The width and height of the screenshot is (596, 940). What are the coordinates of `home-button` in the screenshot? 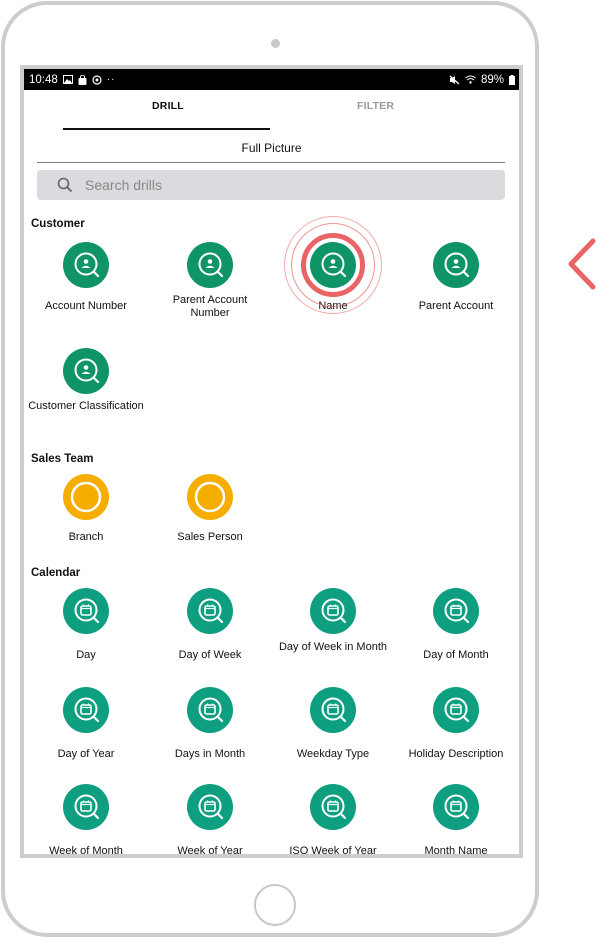 It's located at (275, 905).